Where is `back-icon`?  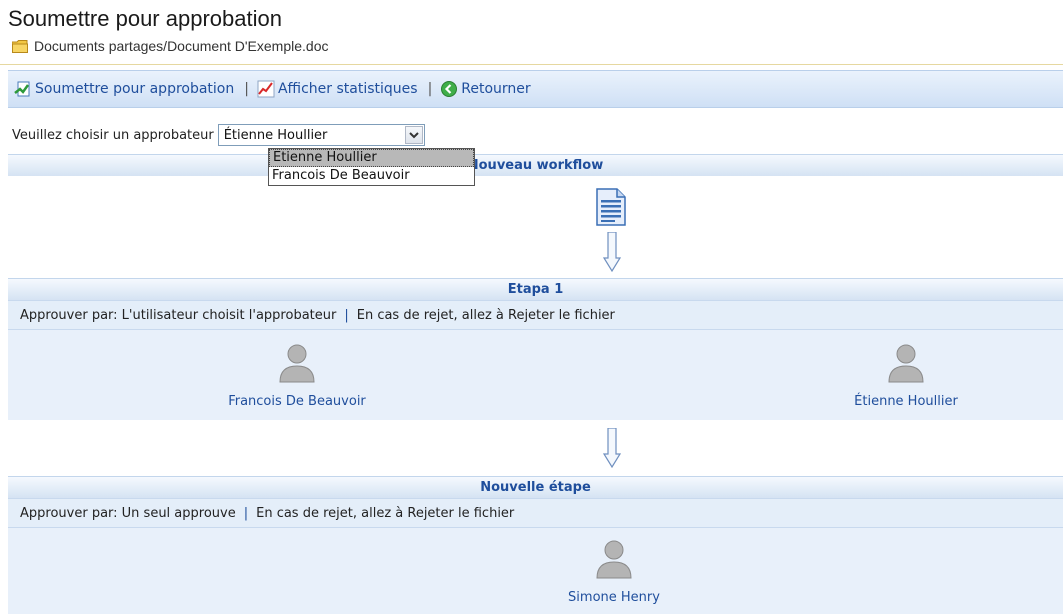
back-icon is located at coordinates (449, 89).